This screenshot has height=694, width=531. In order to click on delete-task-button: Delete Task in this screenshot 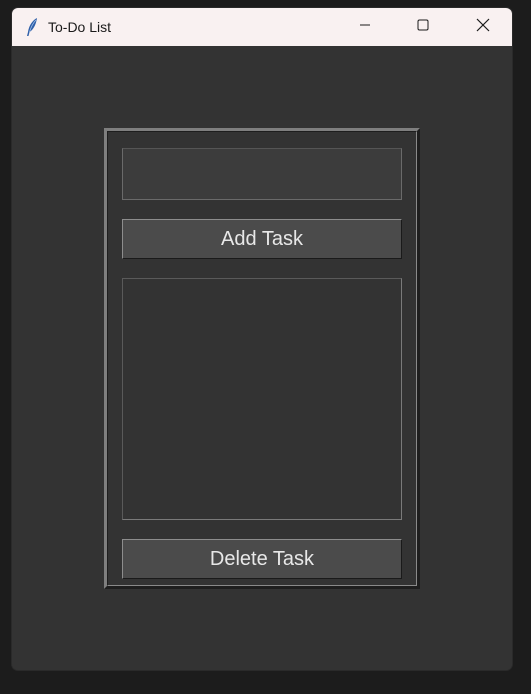, I will do `click(262, 559)`.